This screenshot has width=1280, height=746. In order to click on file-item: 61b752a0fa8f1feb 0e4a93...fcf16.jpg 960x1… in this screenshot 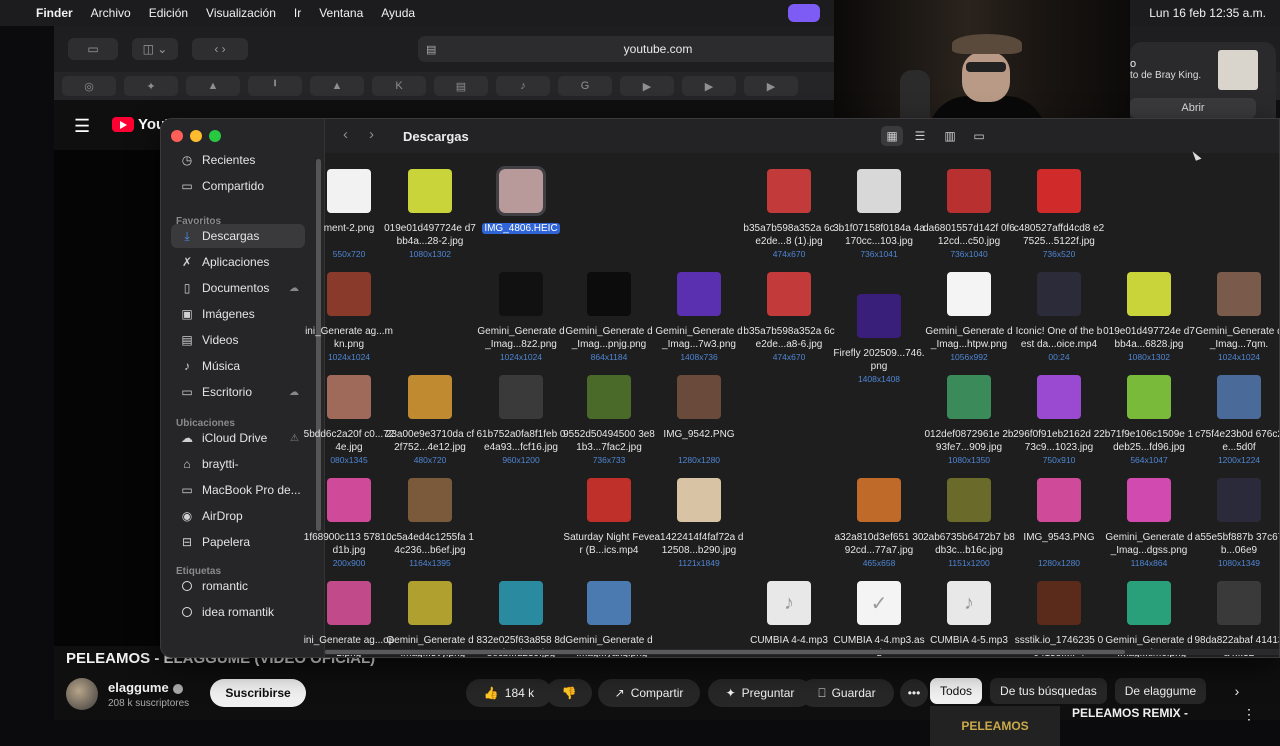, I will do `click(521, 424)`.